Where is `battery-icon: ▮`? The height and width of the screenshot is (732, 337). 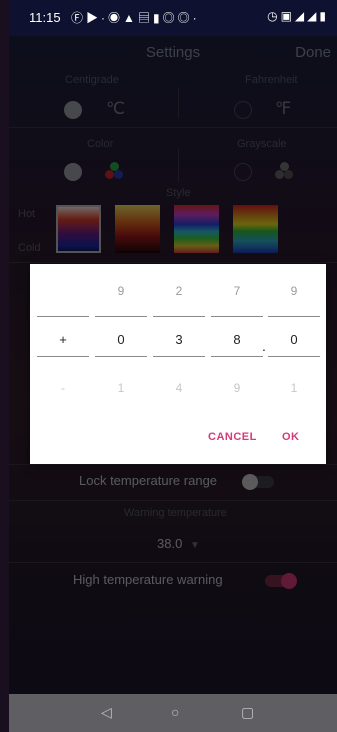 battery-icon: ▮ is located at coordinates (324, 16).